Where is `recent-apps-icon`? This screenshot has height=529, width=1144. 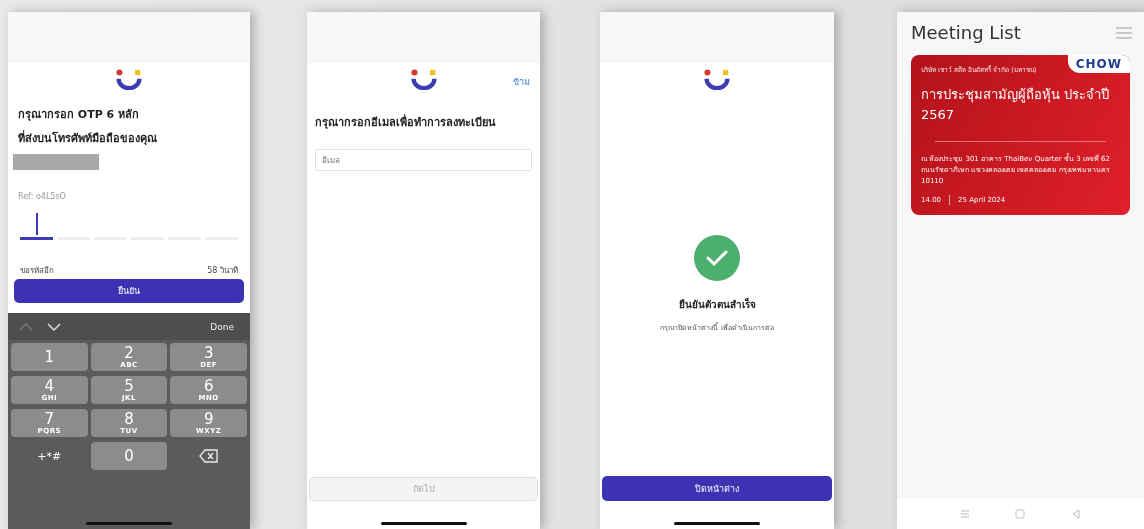
recent-apps-icon is located at coordinates (964, 514).